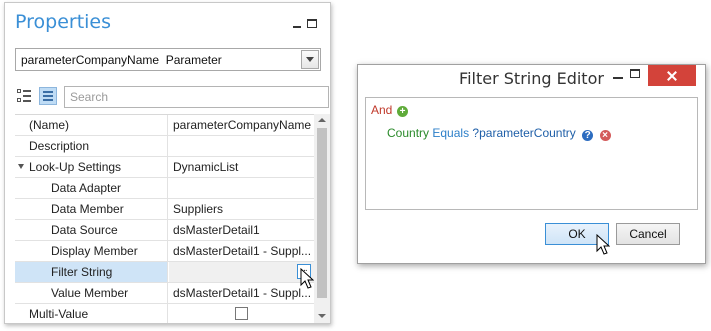 This screenshot has height=331, width=711. I want to click on property-name: Look-Up Settings, so click(91, 167).